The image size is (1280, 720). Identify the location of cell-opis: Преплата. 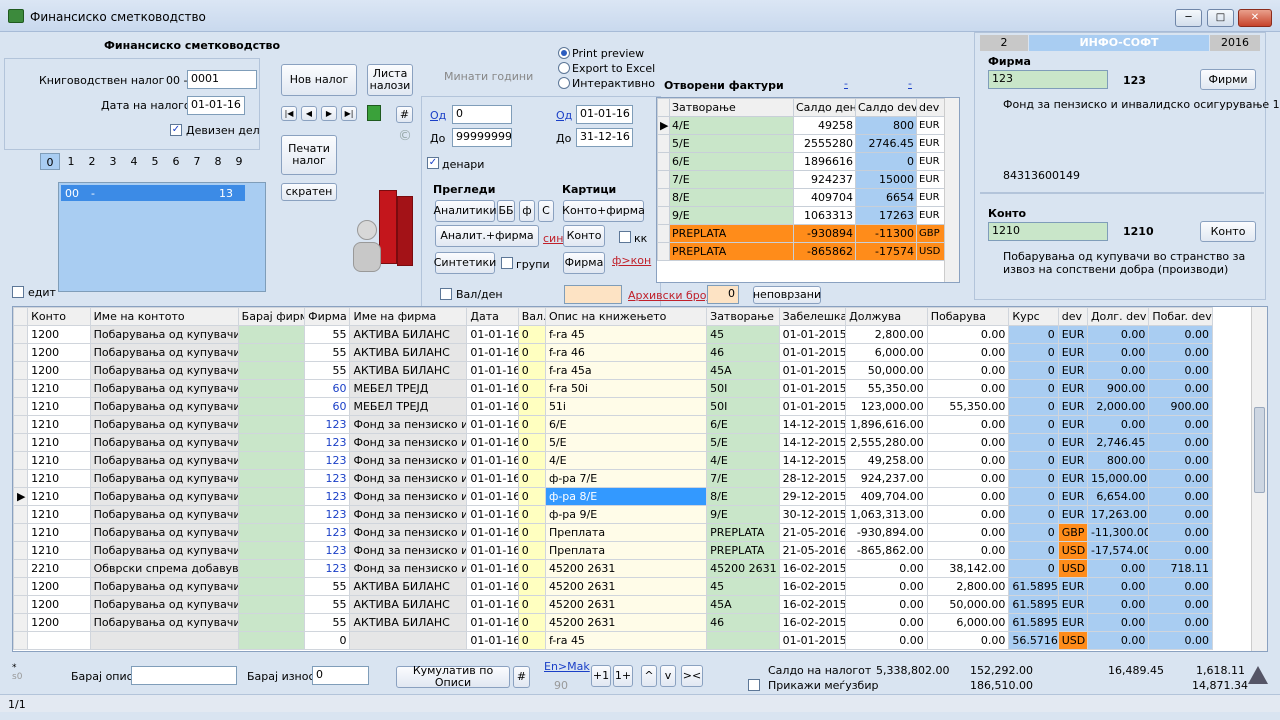
(626, 532).